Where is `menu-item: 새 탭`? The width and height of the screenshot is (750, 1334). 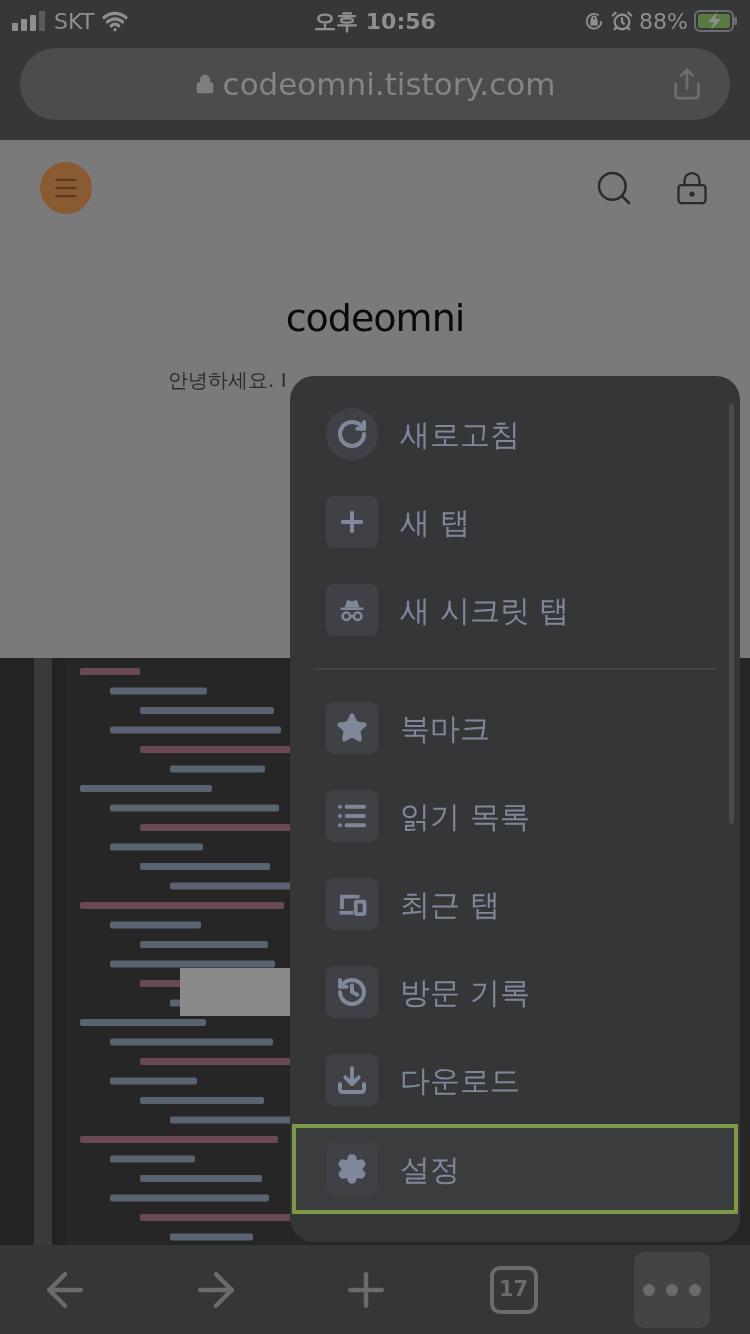
menu-item: 새 탭 is located at coordinates (515, 522).